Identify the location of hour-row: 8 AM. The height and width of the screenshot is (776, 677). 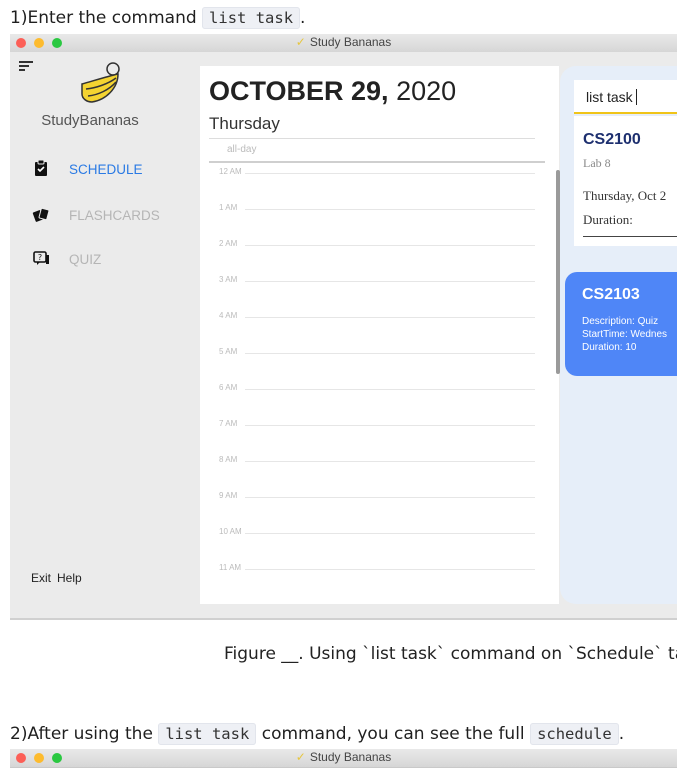
(372, 461).